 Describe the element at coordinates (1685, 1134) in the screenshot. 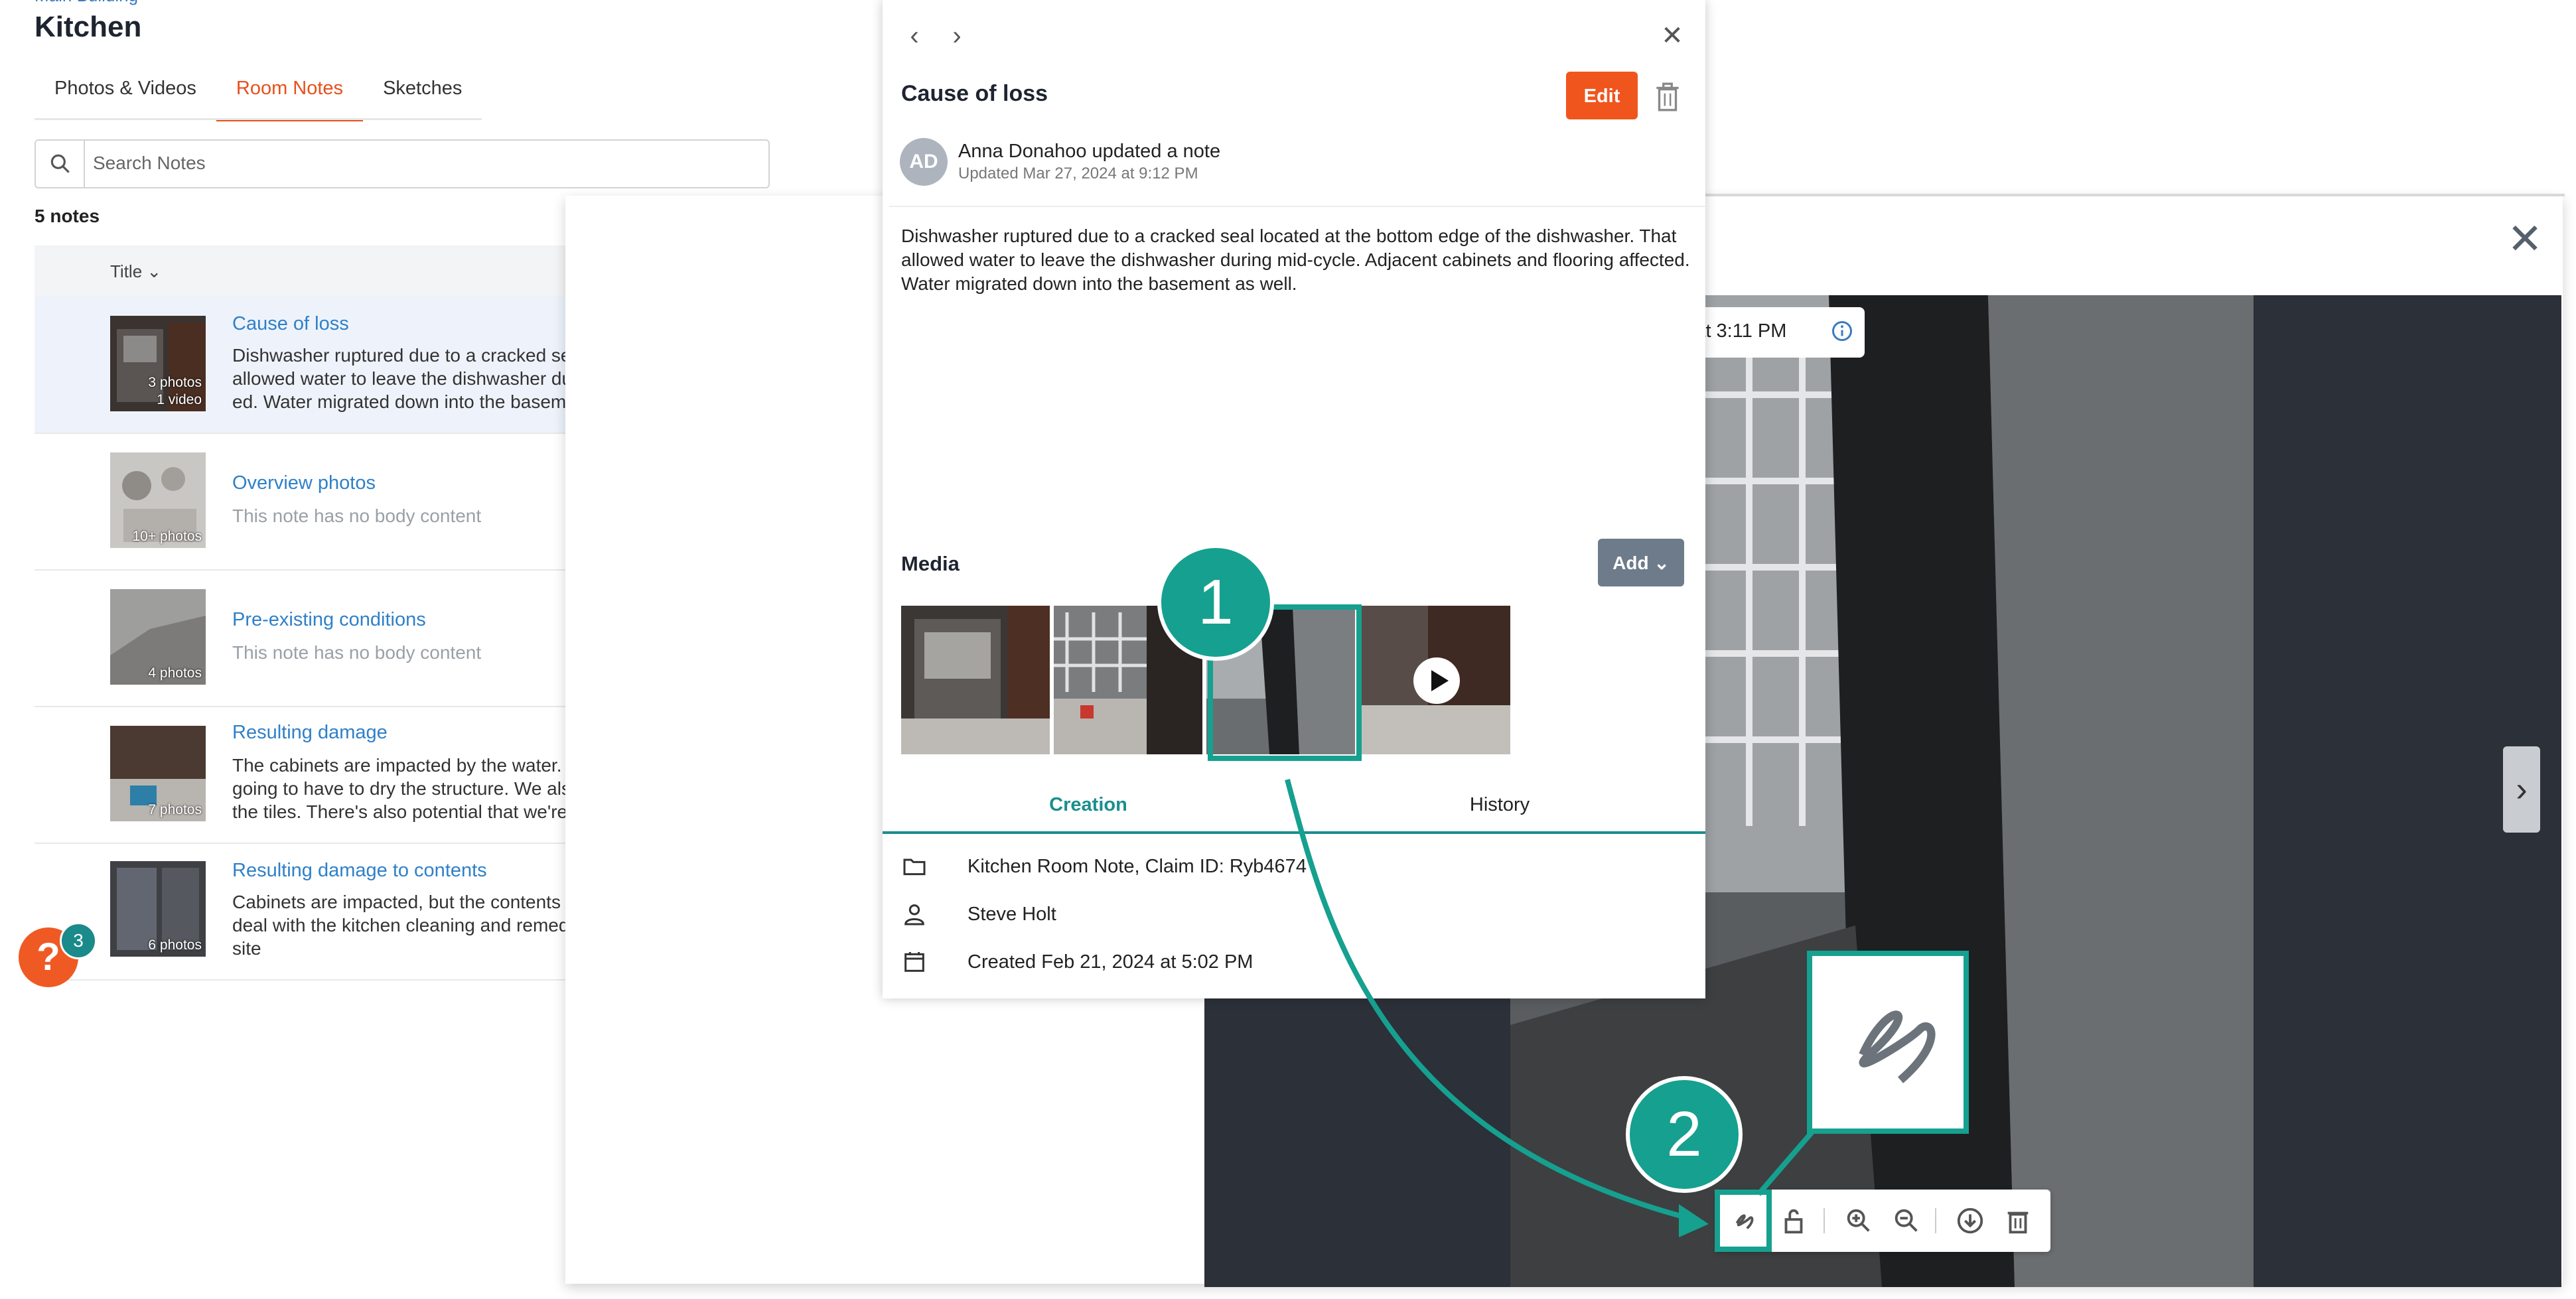

I see `callout-step-2: 2` at that location.